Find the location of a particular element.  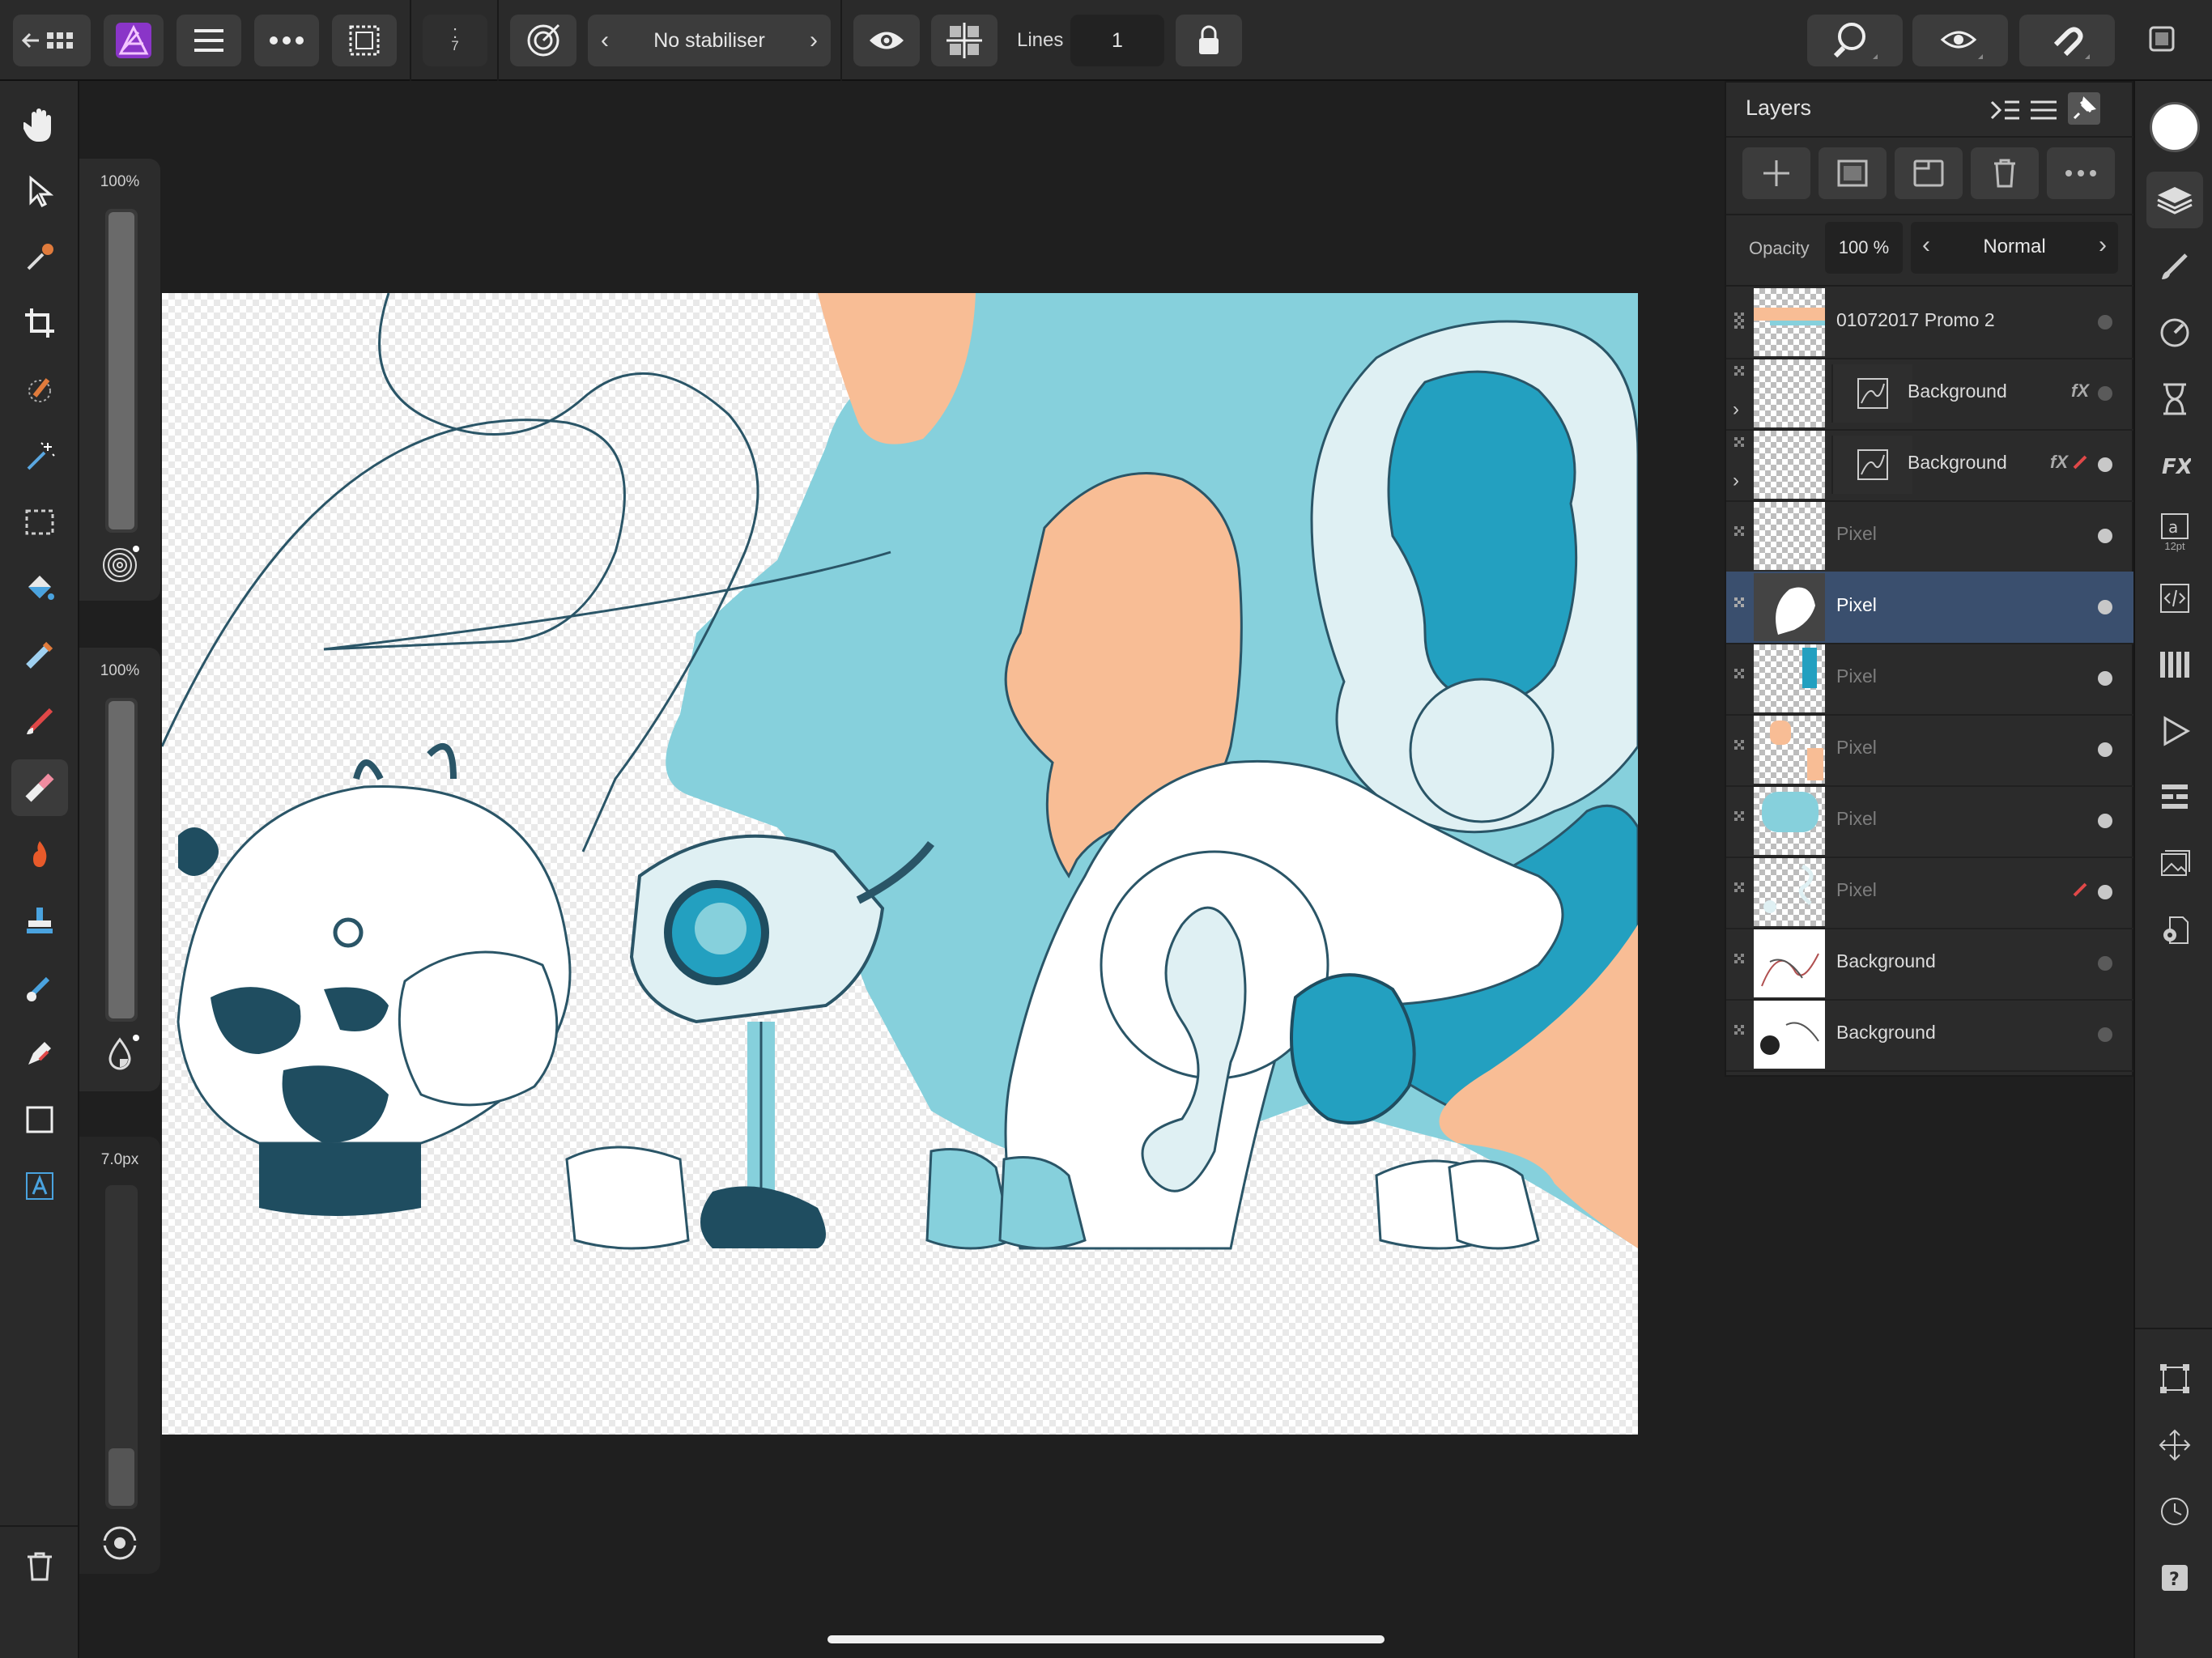

stock-studio-button is located at coordinates (2175, 863).